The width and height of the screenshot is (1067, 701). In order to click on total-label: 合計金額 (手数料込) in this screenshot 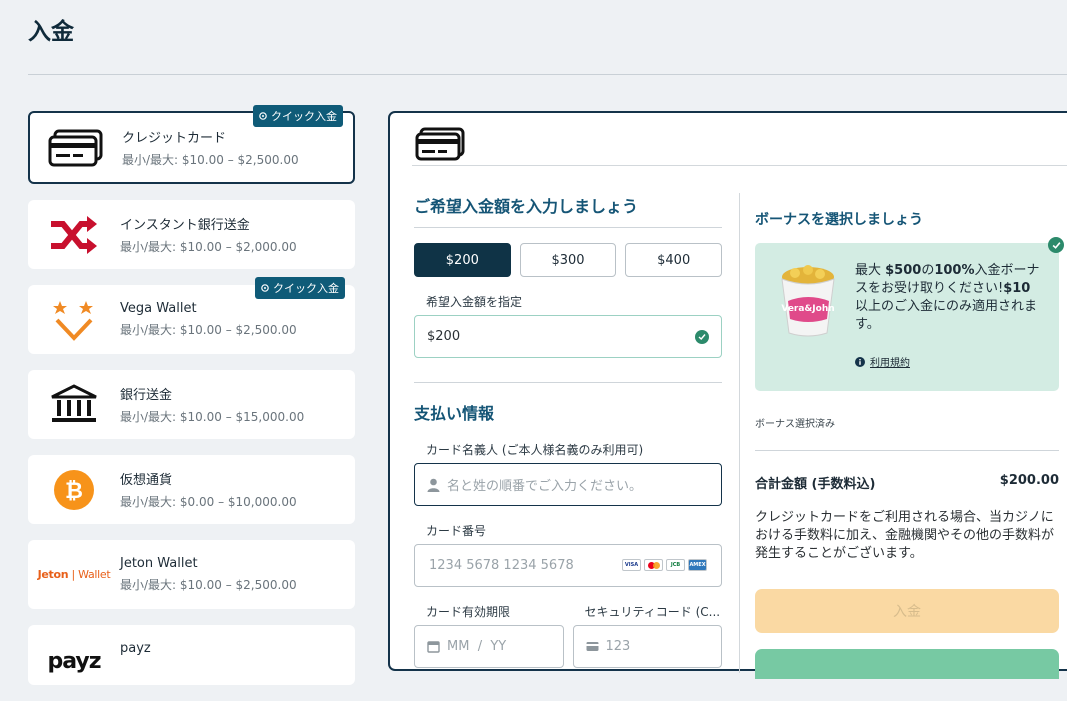, I will do `click(815, 484)`.